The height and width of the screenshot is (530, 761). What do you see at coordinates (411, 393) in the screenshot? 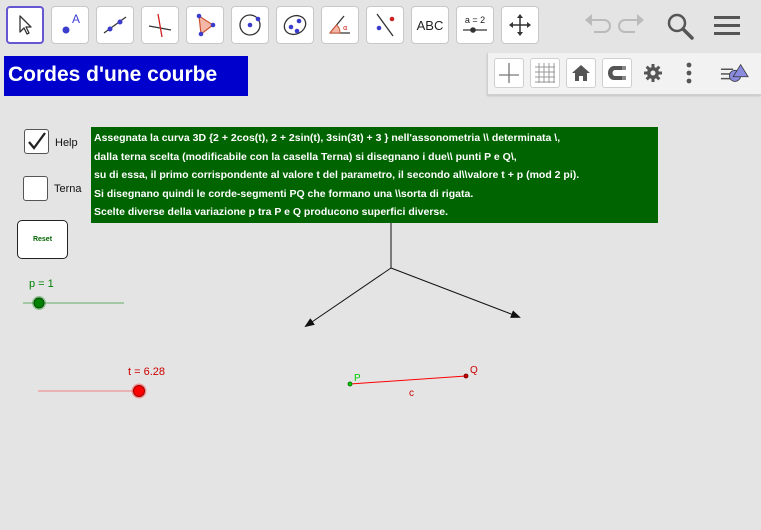
I see `segment-c-label: c` at bounding box center [411, 393].